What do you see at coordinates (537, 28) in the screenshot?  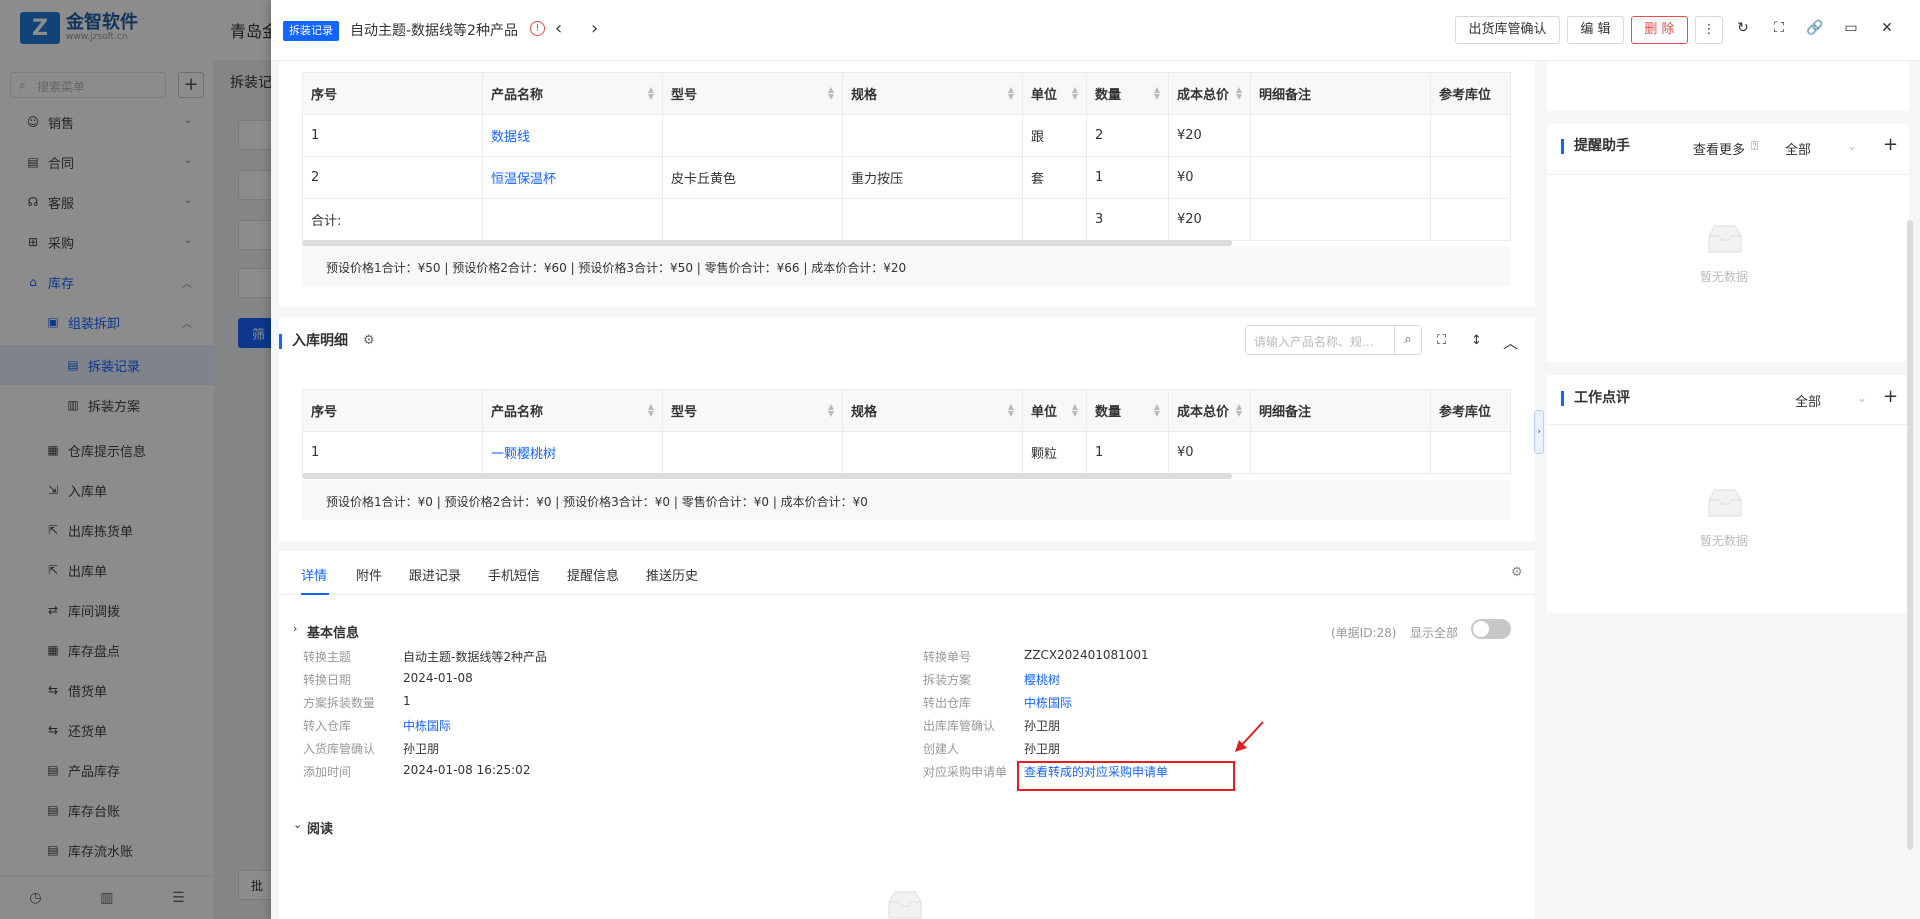 I see `warning-icon: !` at bounding box center [537, 28].